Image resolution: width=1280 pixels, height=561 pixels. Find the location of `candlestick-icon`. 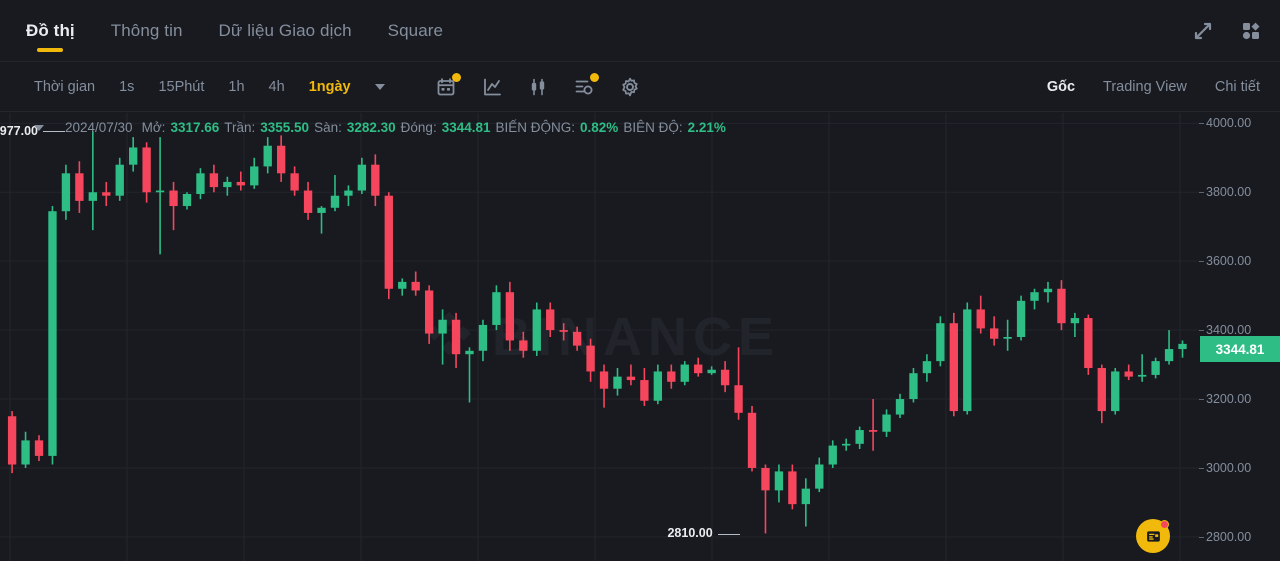

candlestick-icon is located at coordinates (538, 87).